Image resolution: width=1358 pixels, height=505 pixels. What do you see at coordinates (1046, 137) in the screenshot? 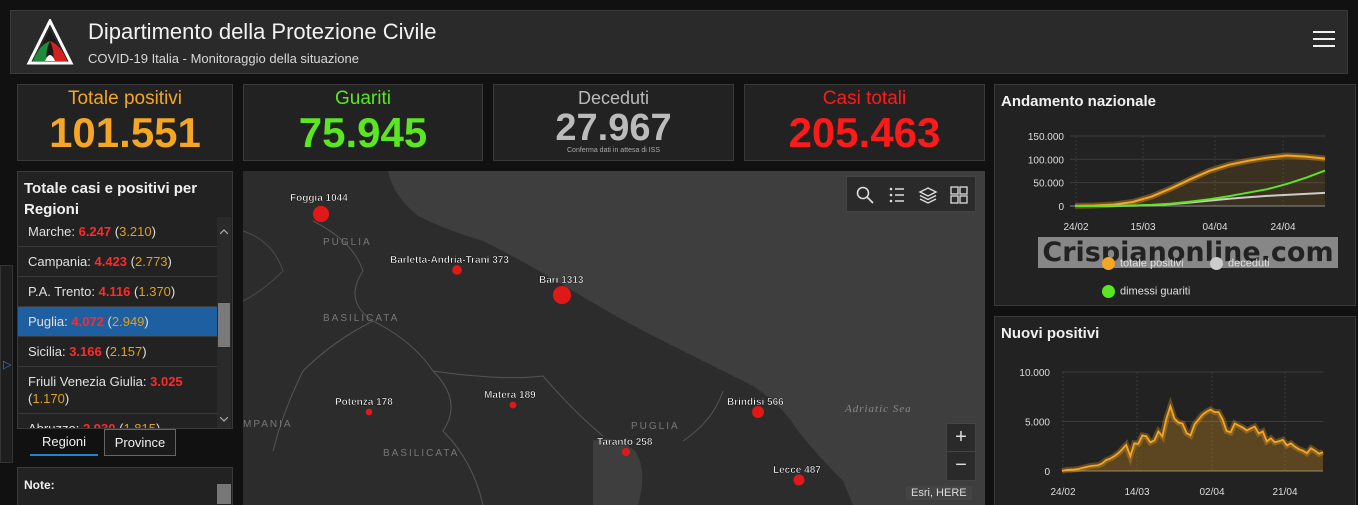
I see `y-tick-label: 150.000` at bounding box center [1046, 137].